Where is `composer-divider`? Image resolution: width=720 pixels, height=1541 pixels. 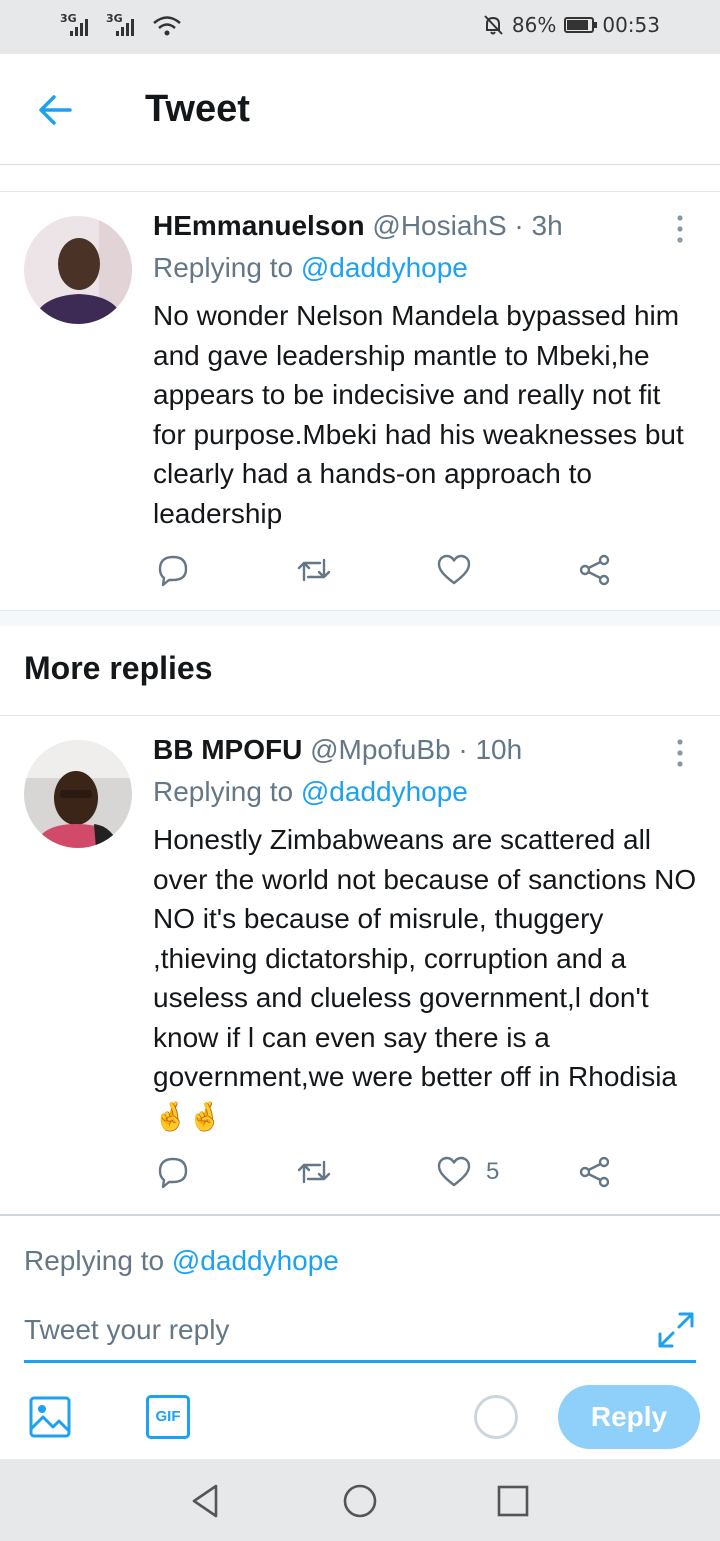 composer-divider is located at coordinates (360, 1215).